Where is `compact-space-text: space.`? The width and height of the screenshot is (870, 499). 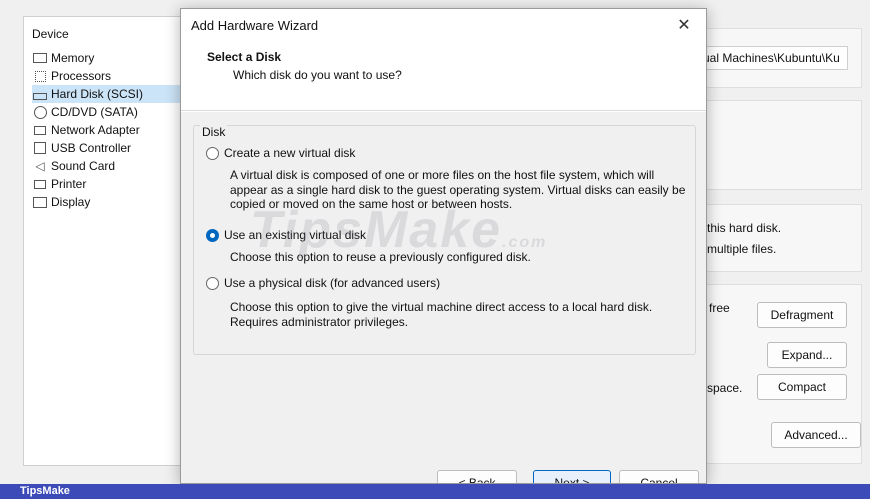
compact-space-text: space. is located at coordinates (725, 388).